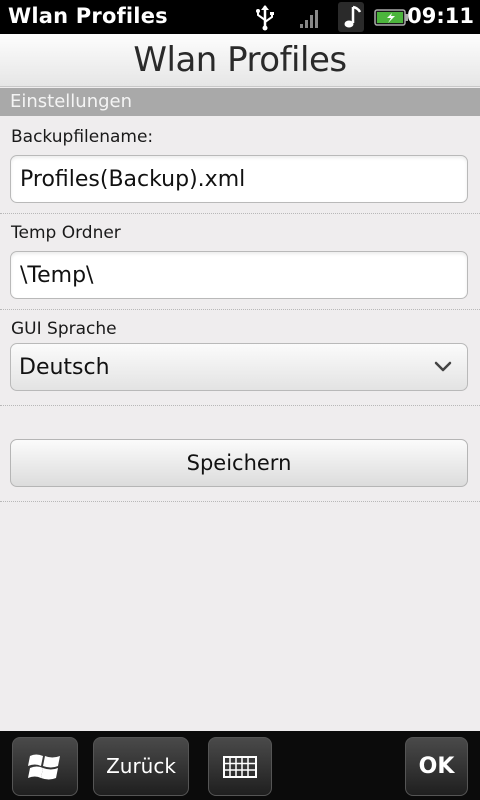 The width and height of the screenshot is (480, 800). What do you see at coordinates (239, 275) in the screenshot?
I see `temp-folder-field: \Temp\` at bounding box center [239, 275].